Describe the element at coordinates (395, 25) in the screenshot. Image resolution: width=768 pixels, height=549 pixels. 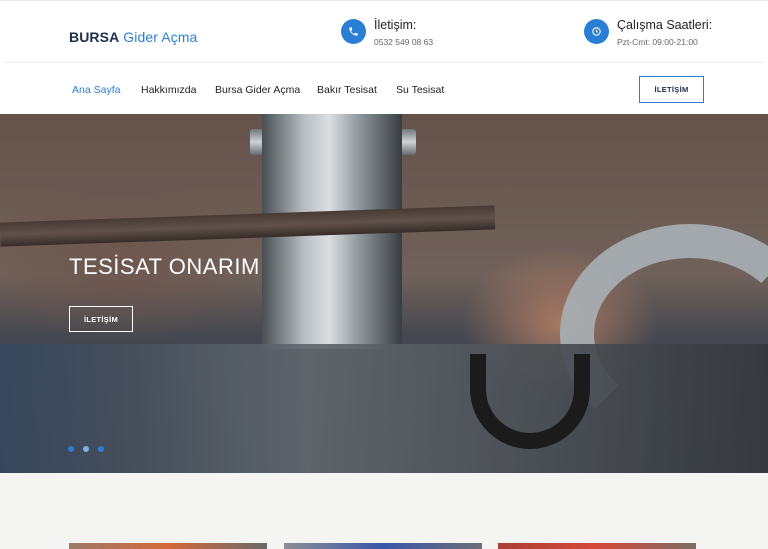
I see `contact-phone-title: İletişim:` at that location.